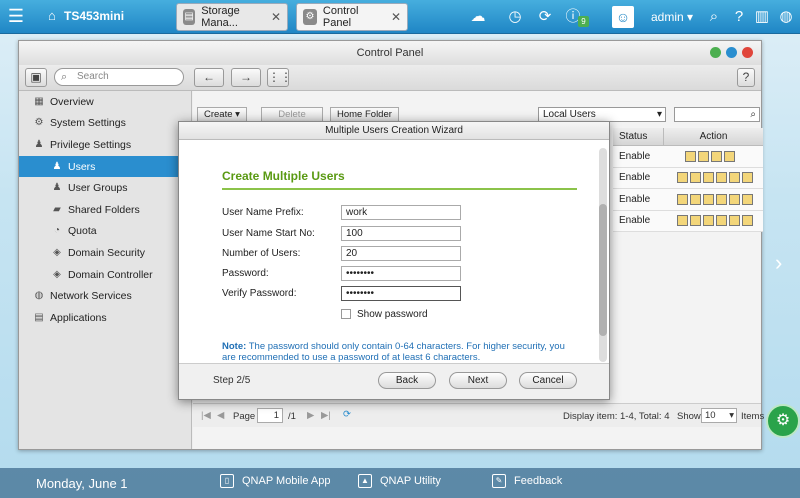 The image size is (800, 498). Describe the element at coordinates (105, 296) in the screenshot. I see `sidebar-item-network-services: ◍ Network Services` at that location.